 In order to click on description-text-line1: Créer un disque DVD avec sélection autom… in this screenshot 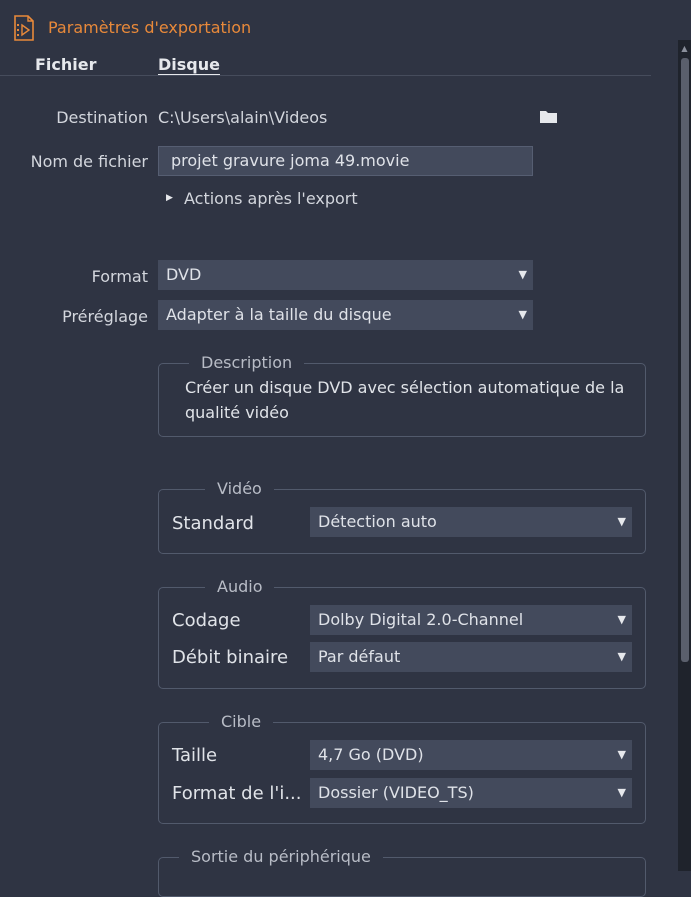, I will do `click(405, 387)`.